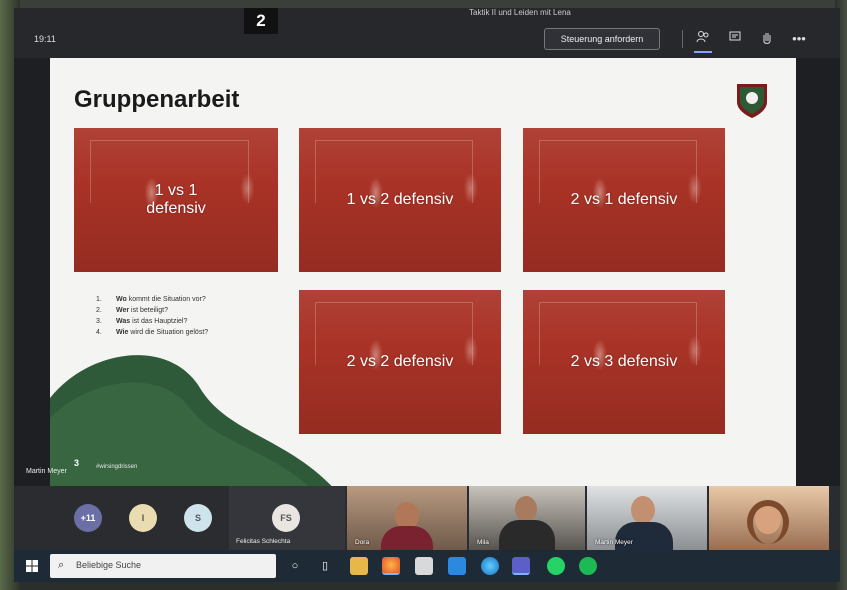  I want to click on presenter-name: Martin Meyer, so click(46, 471).